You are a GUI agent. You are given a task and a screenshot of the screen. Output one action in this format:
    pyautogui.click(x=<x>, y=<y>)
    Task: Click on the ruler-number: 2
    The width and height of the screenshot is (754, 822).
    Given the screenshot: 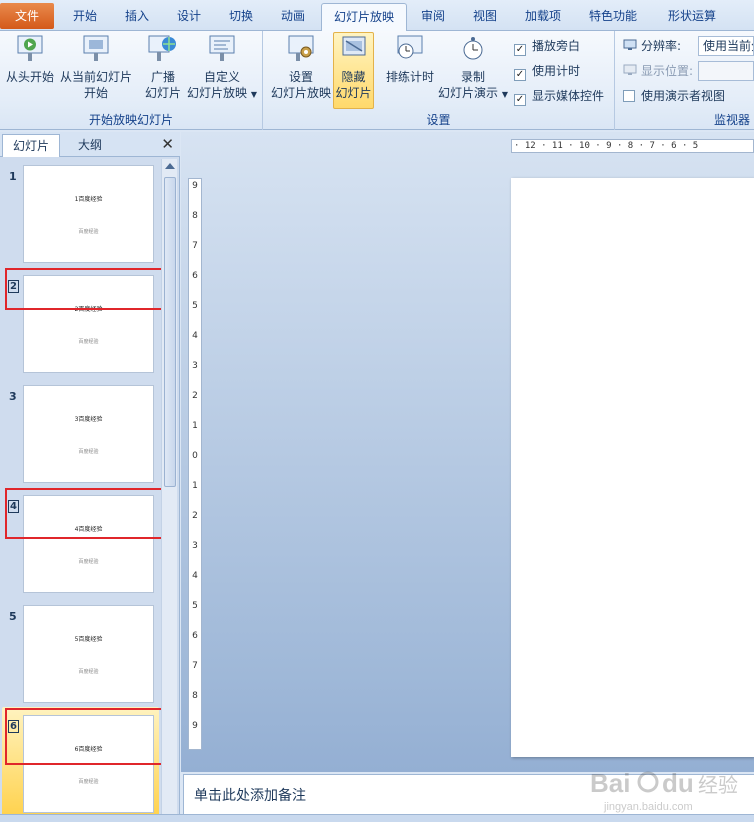 What is the action you would take?
    pyautogui.click(x=195, y=396)
    